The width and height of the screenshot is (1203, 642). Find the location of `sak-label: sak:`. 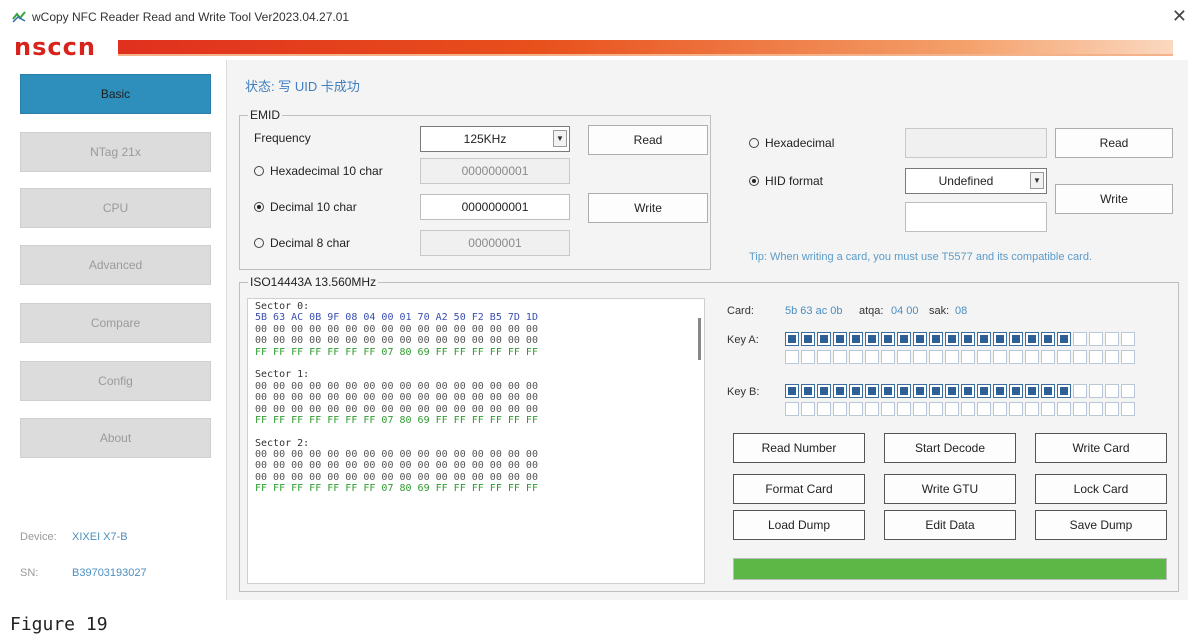

sak-label: sak: is located at coordinates (939, 311).